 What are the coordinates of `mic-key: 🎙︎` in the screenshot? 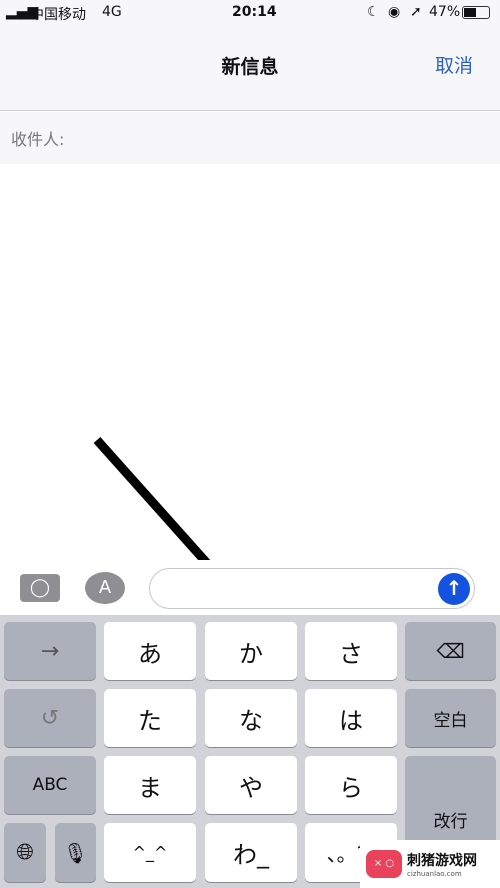 It's located at (75, 852).